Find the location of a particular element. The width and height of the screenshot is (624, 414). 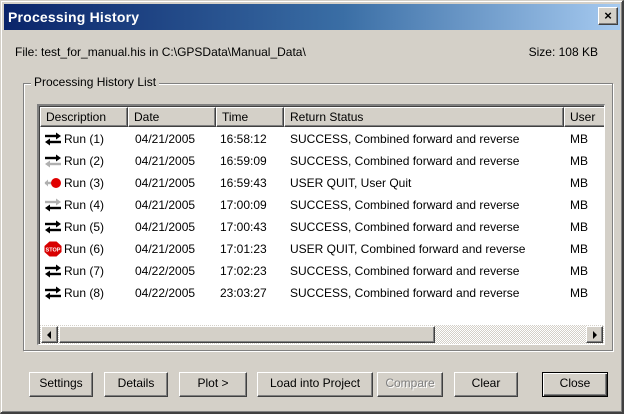

run-label: Run (4) is located at coordinates (84, 205).